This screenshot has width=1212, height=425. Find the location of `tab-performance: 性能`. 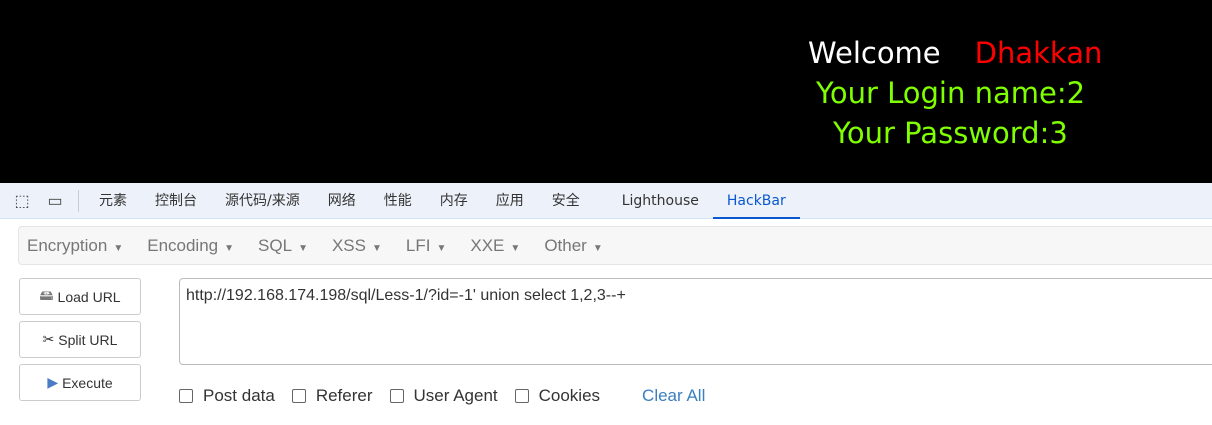

tab-performance: 性能 is located at coordinates (398, 201).